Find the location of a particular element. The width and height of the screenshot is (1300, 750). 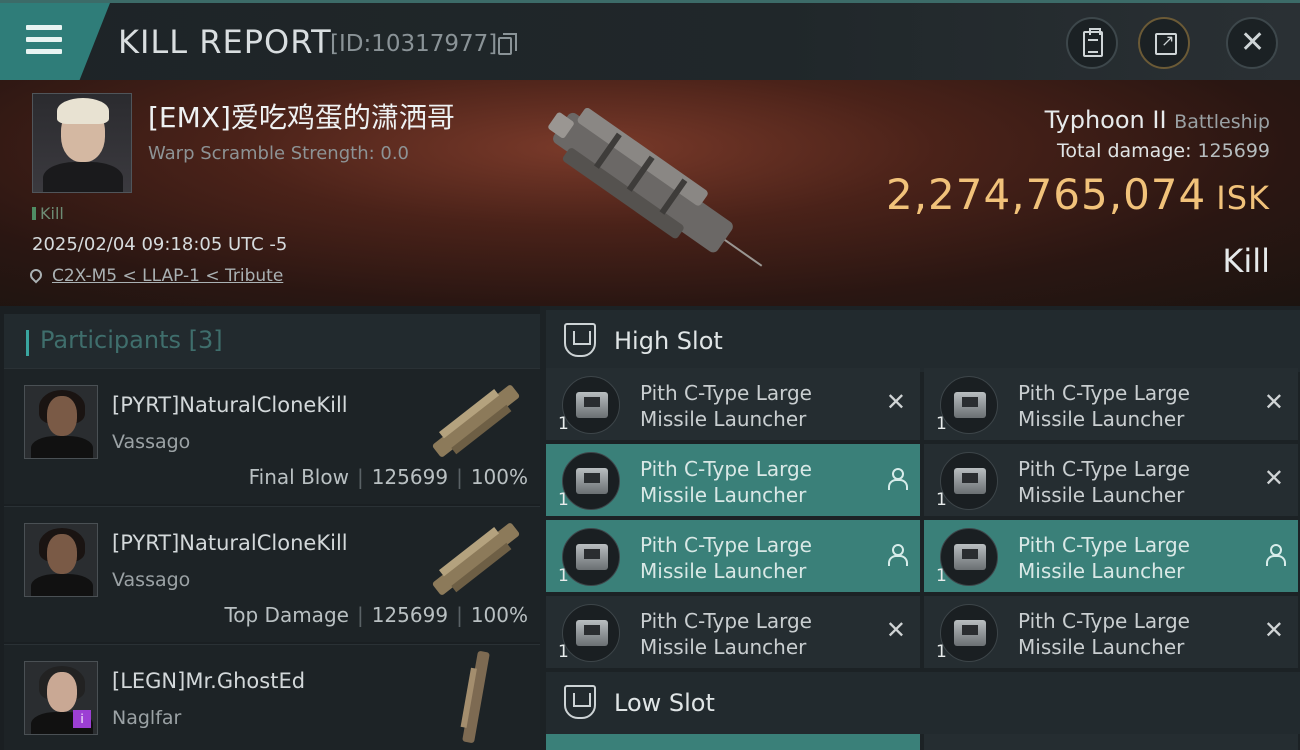

participant-name: [LEGN]Mr.GhostEd is located at coordinates (209, 681).